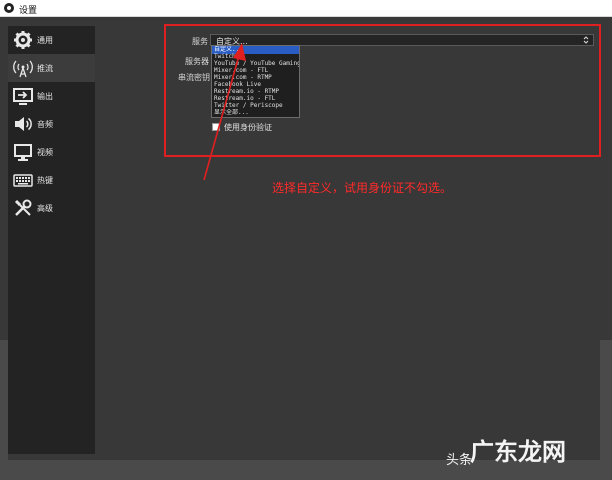  What do you see at coordinates (224, 112) in the screenshot?
I see `annotation-arrow` at bounding box center [224, 112].